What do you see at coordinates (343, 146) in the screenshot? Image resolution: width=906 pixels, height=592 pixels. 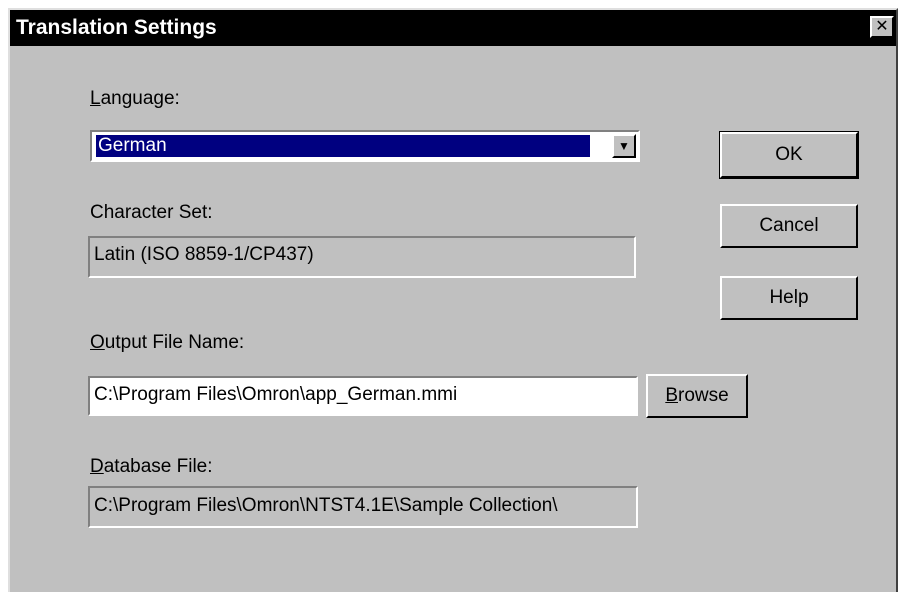 I see `language-selected-value: German` at bounding box center [343, 146].